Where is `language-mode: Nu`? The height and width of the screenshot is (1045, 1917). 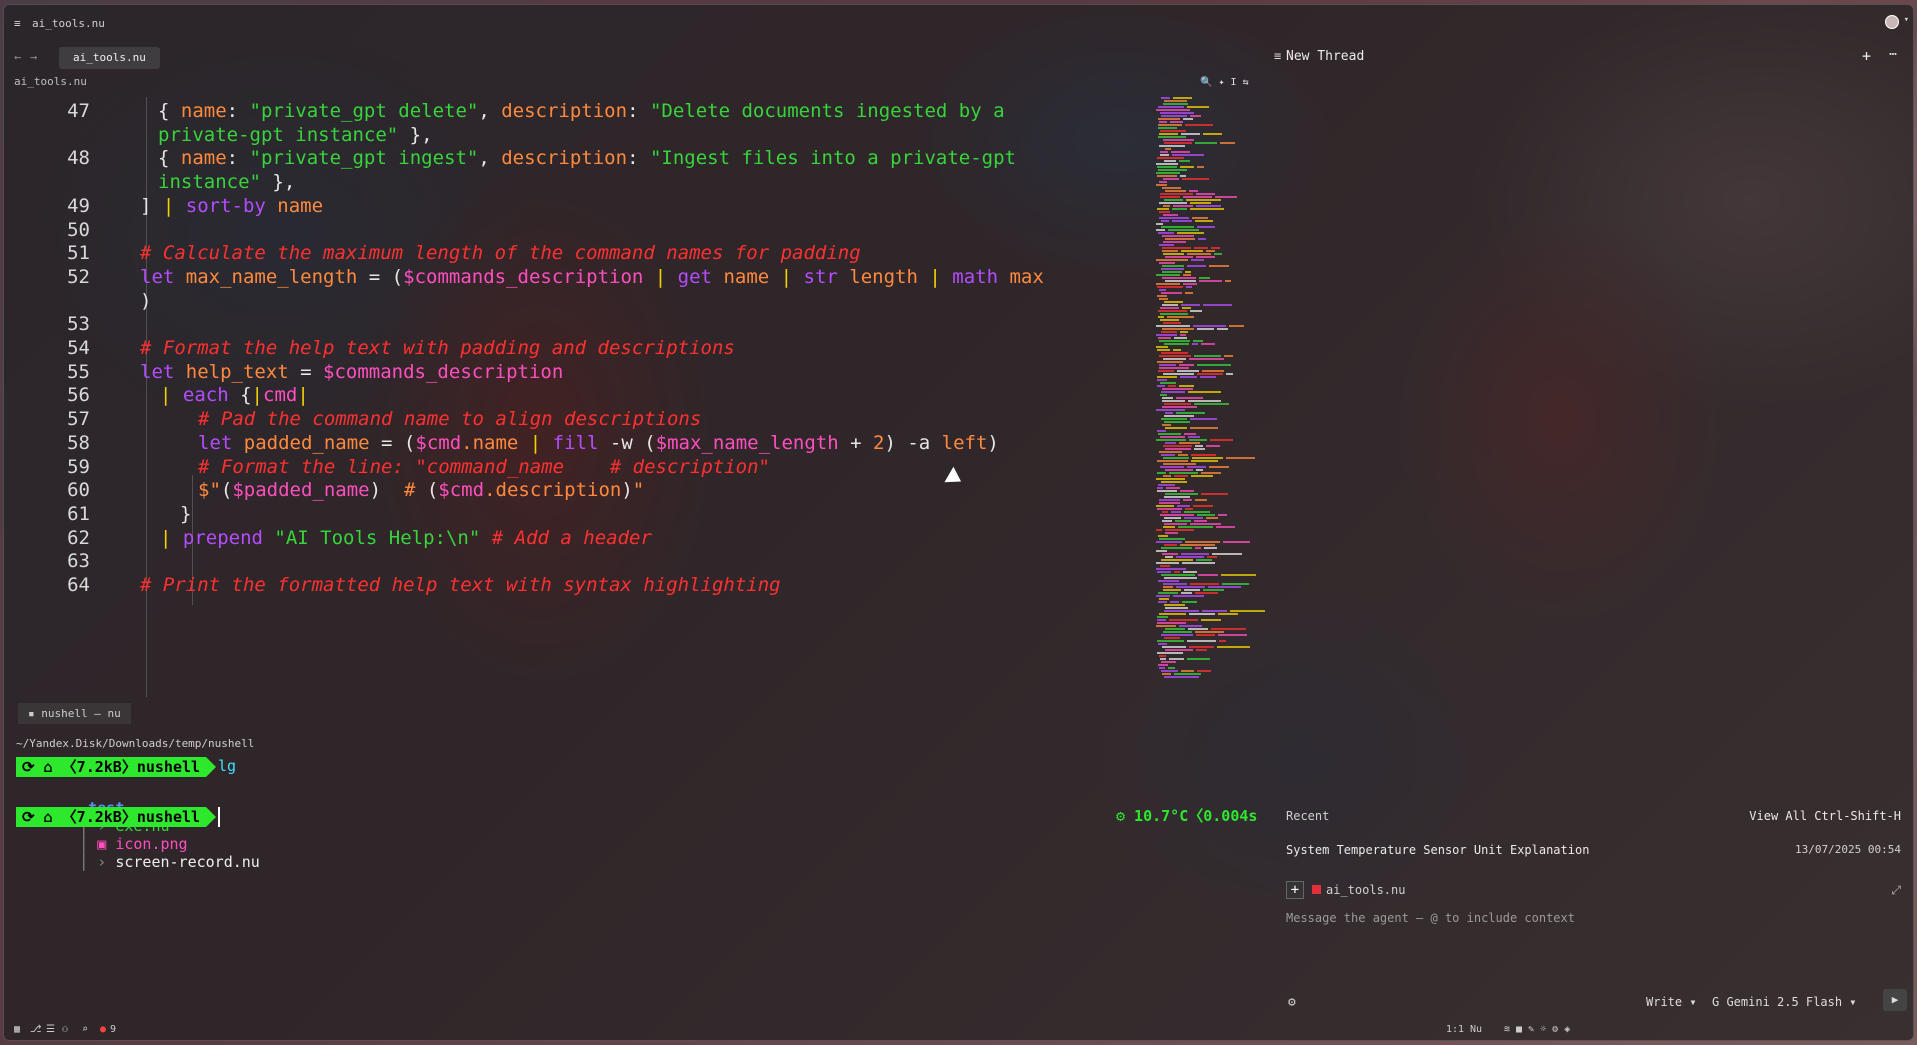 language-mode: Nu is located at coordinates (1476, 1029).